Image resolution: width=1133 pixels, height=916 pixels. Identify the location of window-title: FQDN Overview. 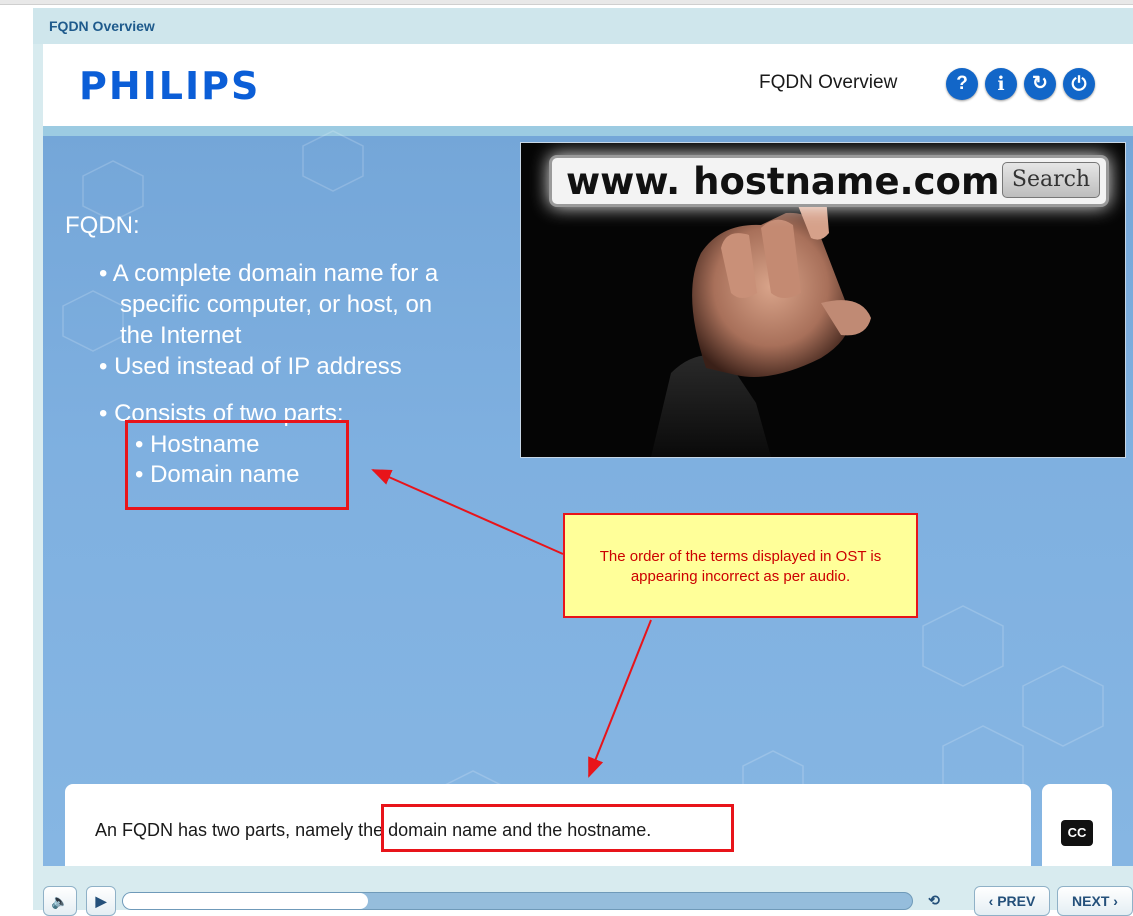
(102, 26).